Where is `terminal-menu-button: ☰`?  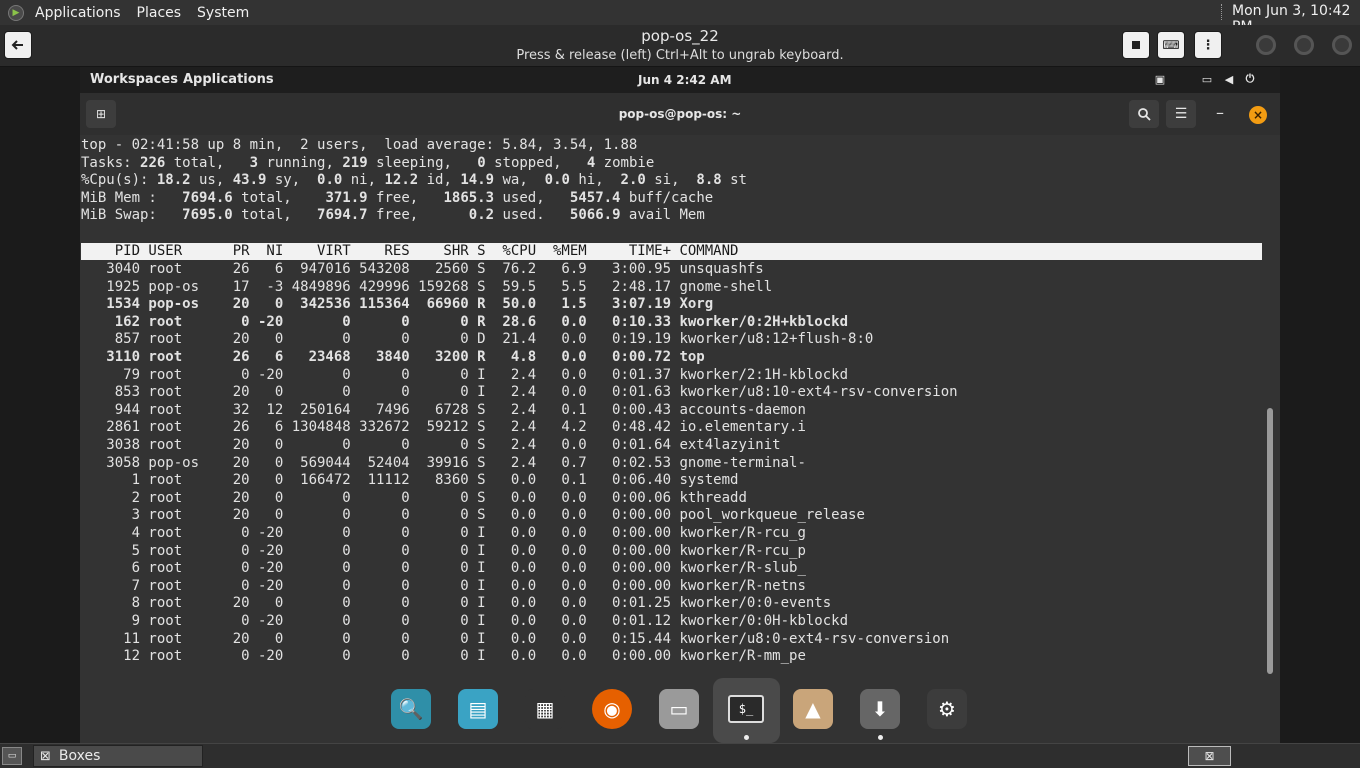
terminal-menu-button: ☰ is located at coordinates (1181, 114).